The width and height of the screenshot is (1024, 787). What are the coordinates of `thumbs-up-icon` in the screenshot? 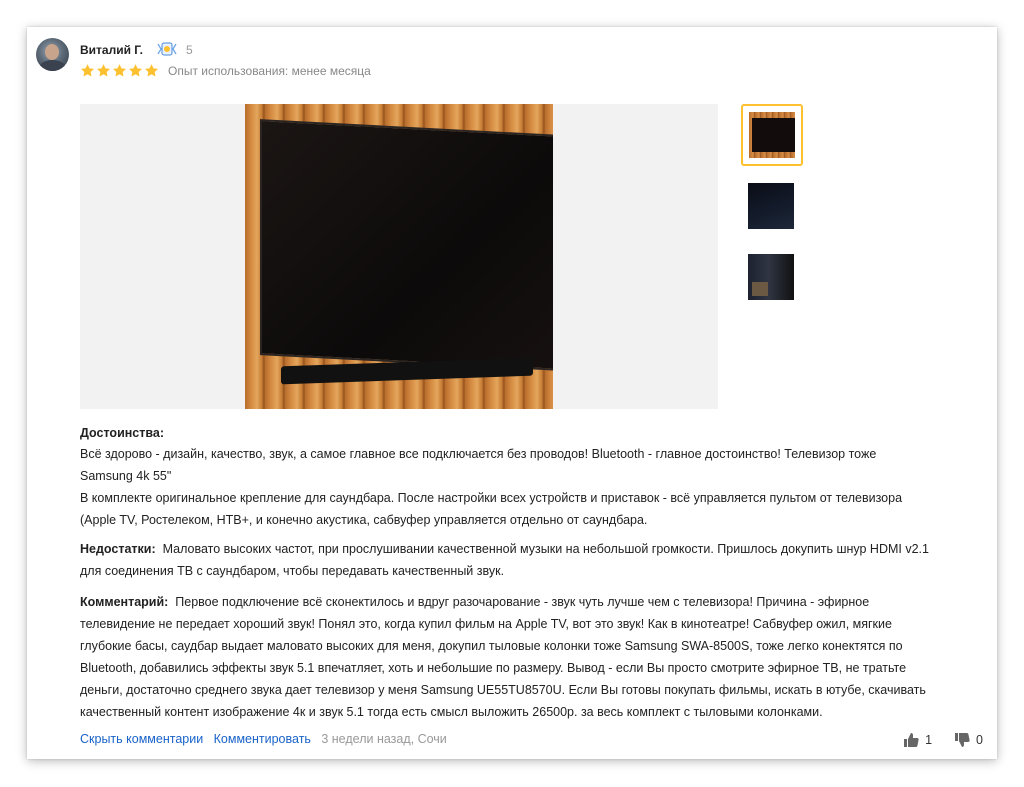 It's located at (911, 740).